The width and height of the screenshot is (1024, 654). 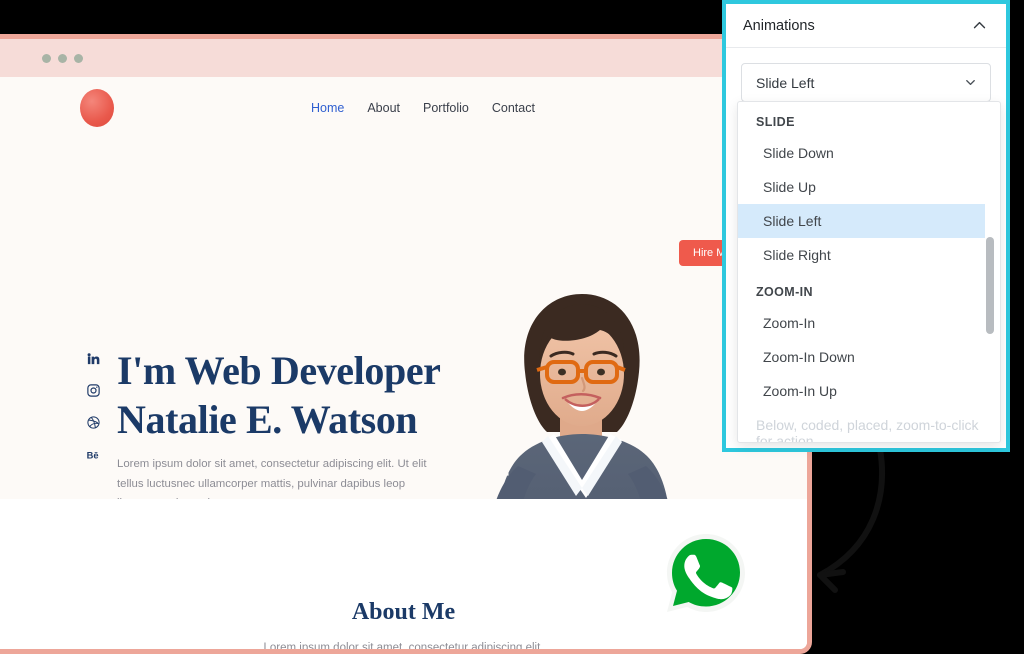 I want to click on option-slide-down: Slide Down, so click(x=861, y=153).